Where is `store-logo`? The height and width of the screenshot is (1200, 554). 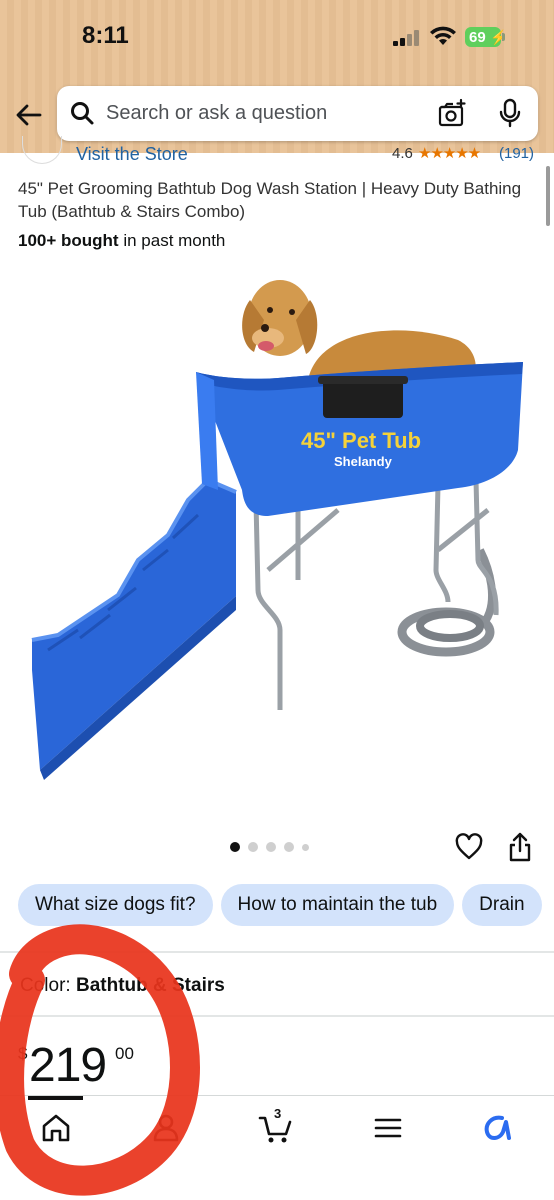
store-logo is located at coordinates (42, 150).